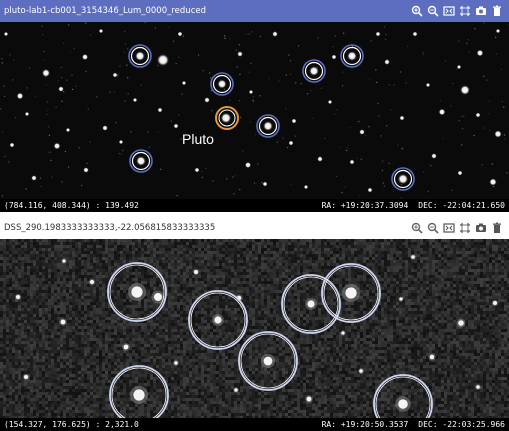  What do you see at coordinates (71, 205) in the screenshot?
I see `top-pixel-readout: (784.116, 408.344) : 139.492` at bounding box center [71, 205].